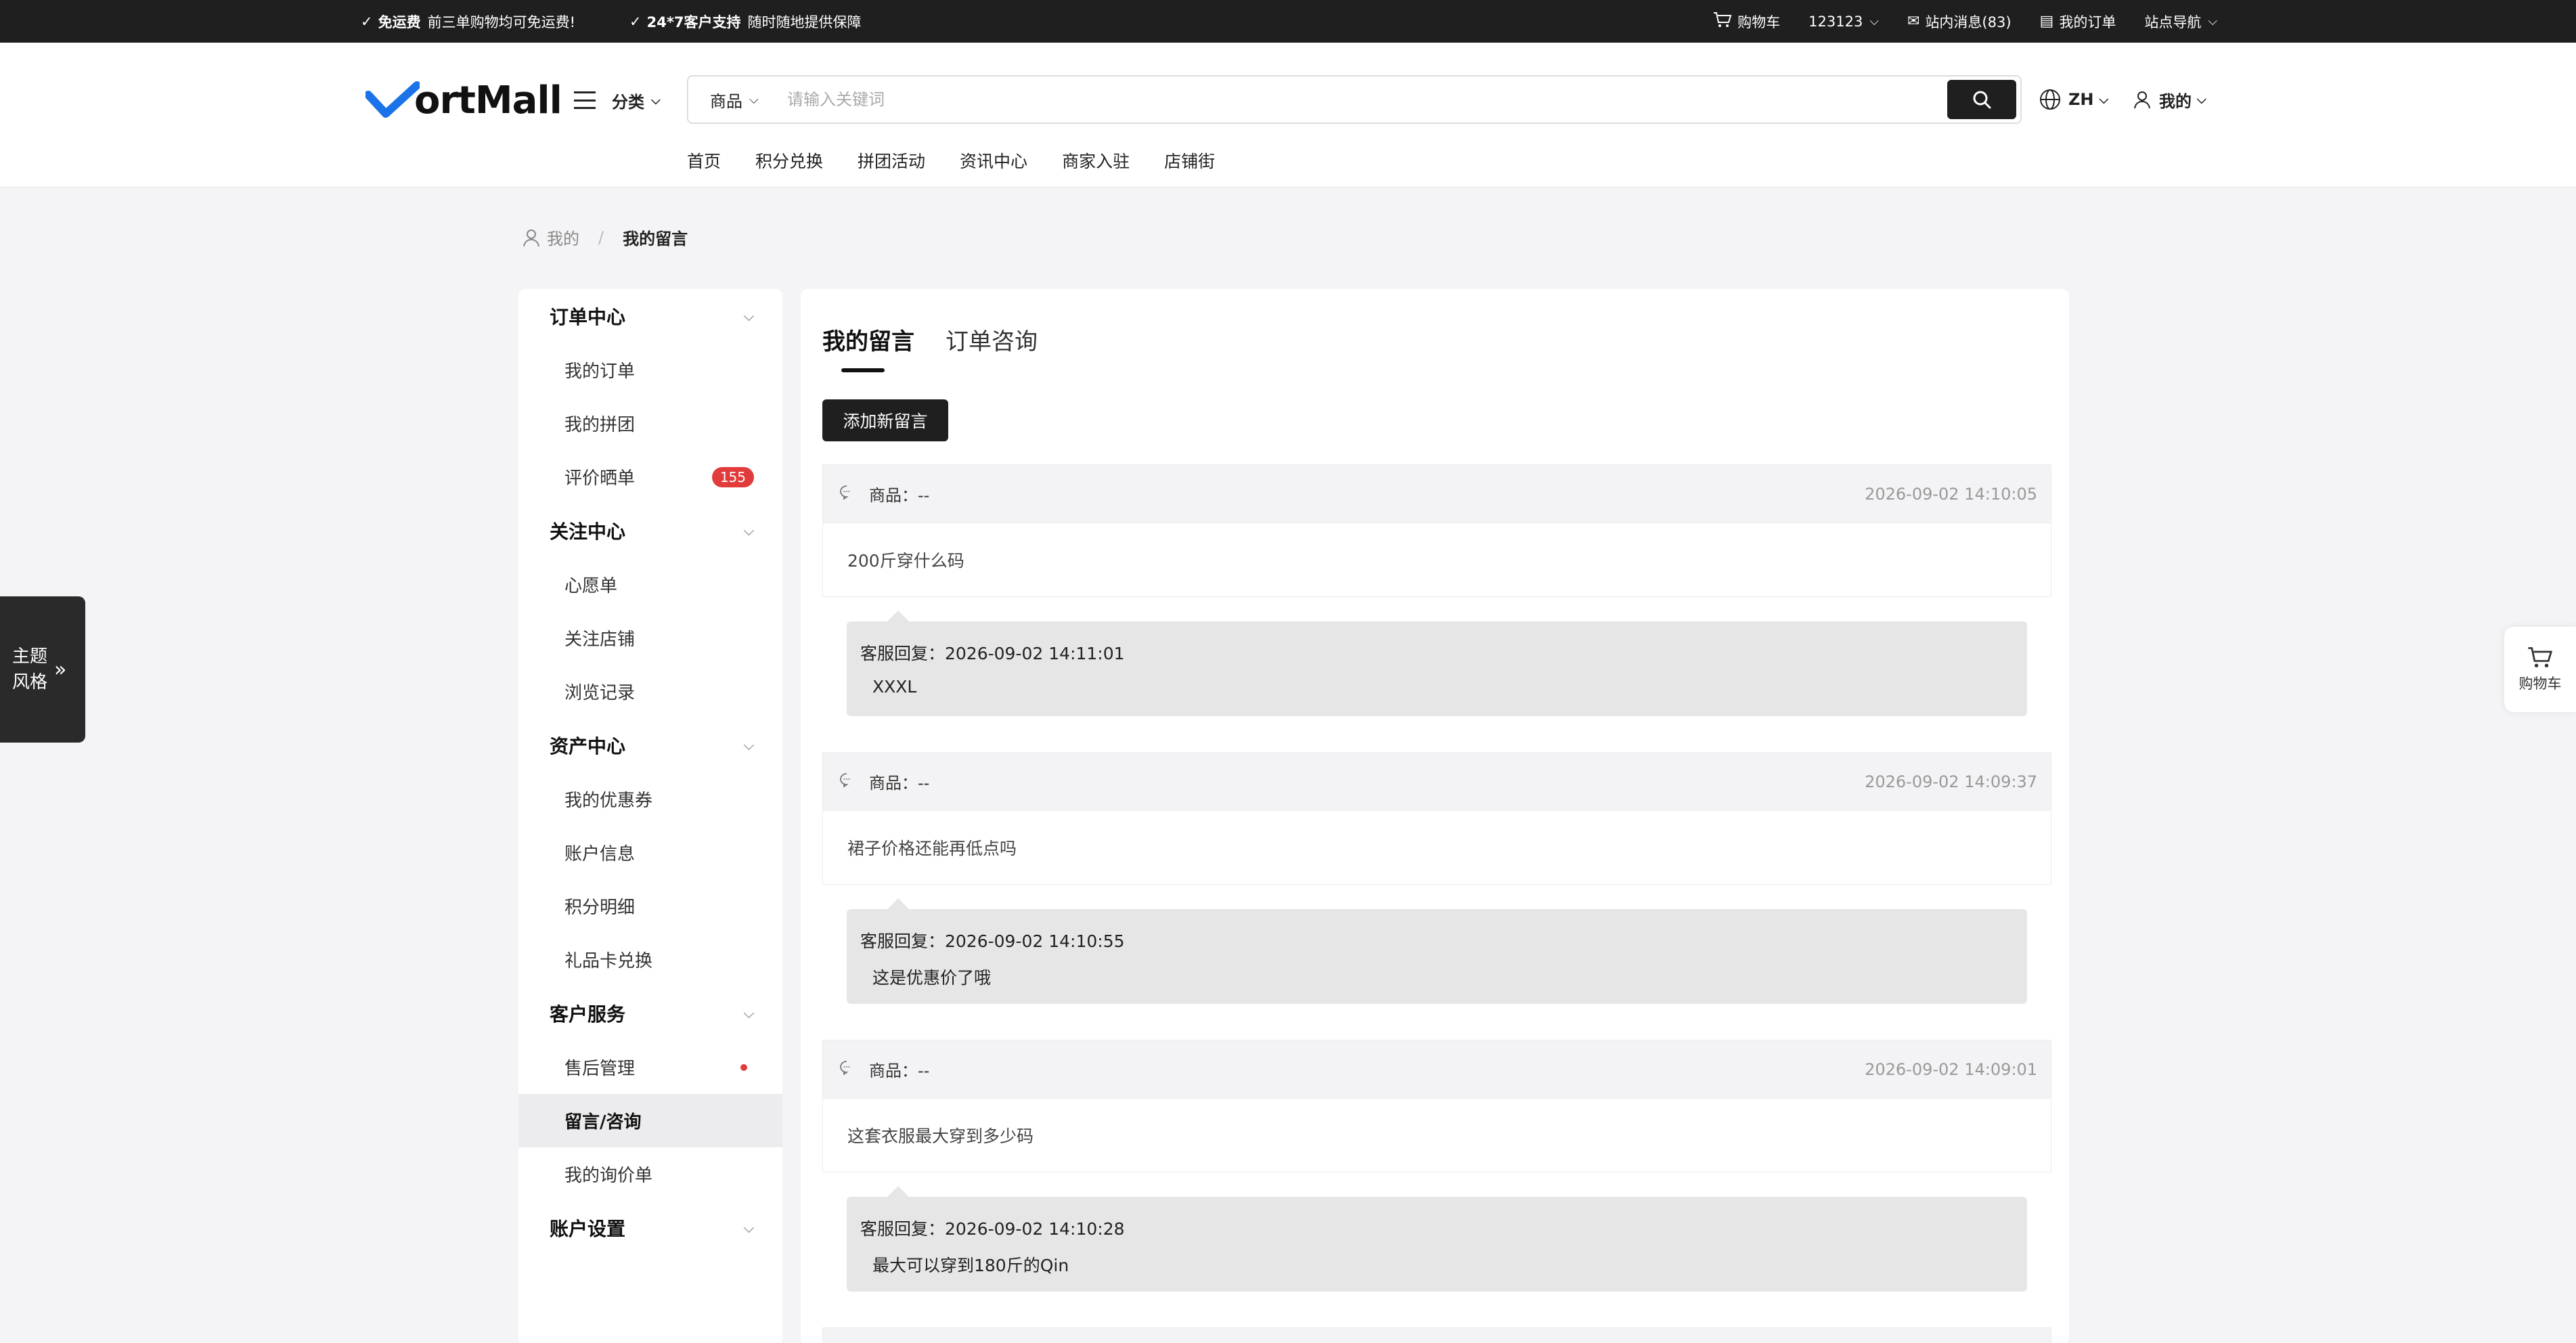 The height and width of the screenshot is (1343, 2576). I want to click on message-card-partial, so click(1436, 1335).